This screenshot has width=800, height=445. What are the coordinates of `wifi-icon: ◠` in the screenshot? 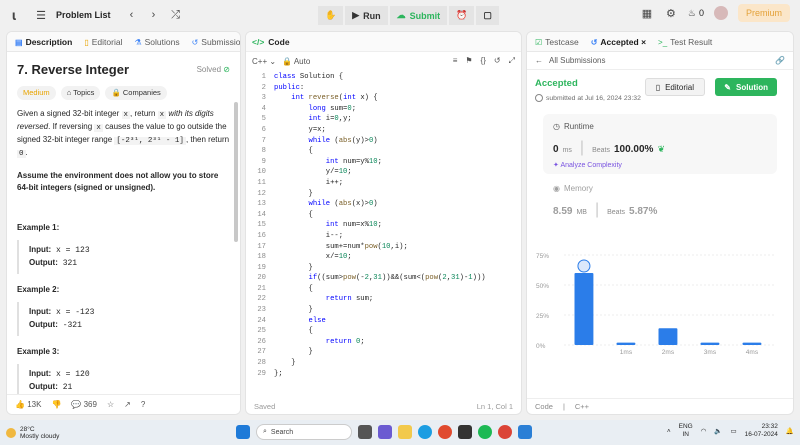 It's located at (704, 431).